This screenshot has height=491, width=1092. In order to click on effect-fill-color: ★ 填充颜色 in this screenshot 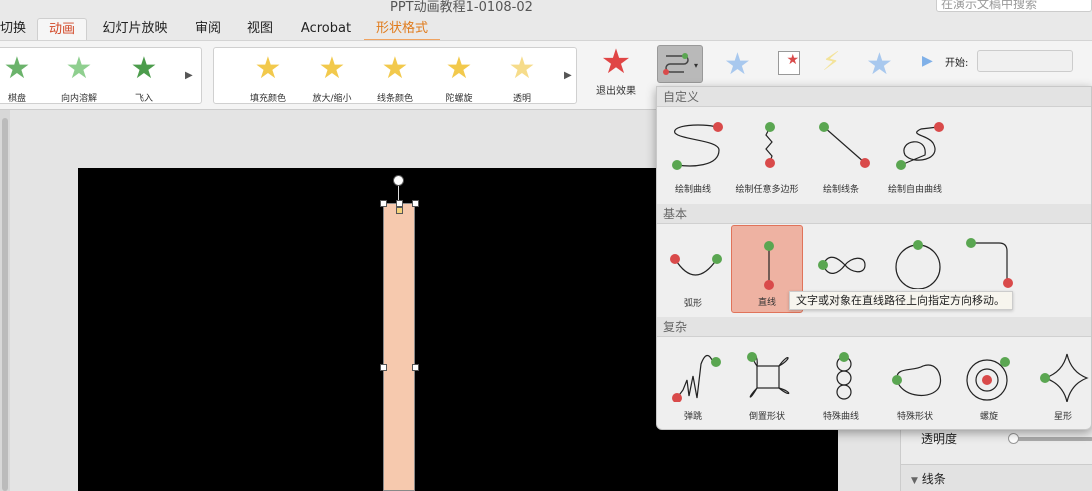, I will do `click(268, 78)`.